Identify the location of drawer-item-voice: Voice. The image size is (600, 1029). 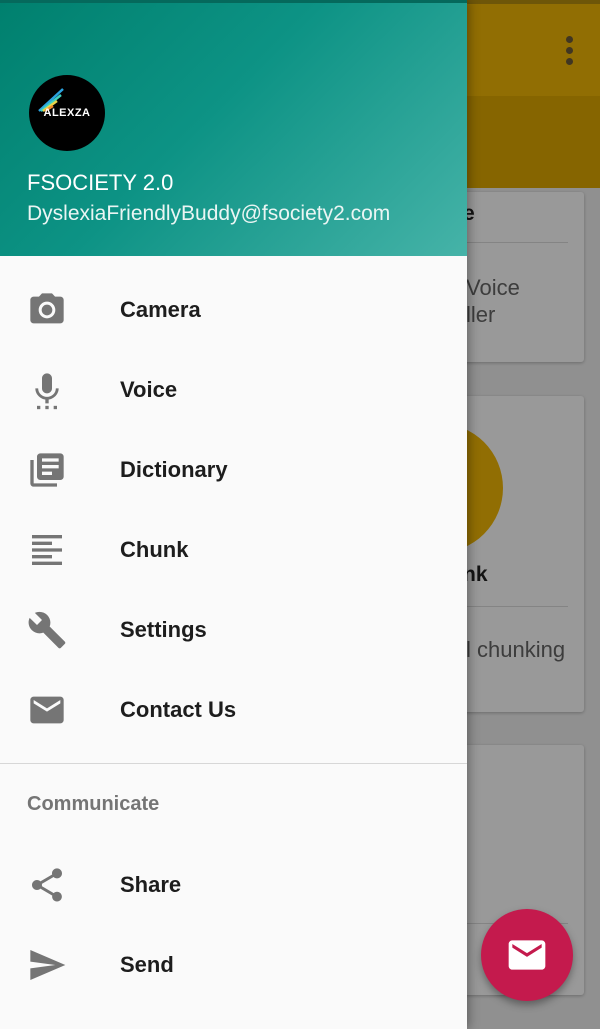
(233, 390).